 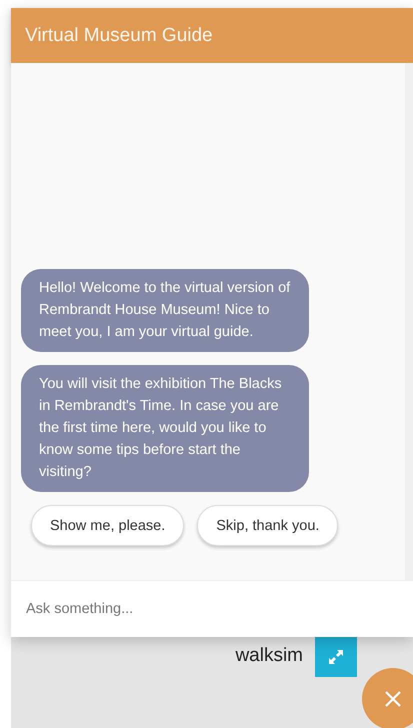 I want to click on quick-reply-button: Skip, thank you., so click(x=267, y=525).